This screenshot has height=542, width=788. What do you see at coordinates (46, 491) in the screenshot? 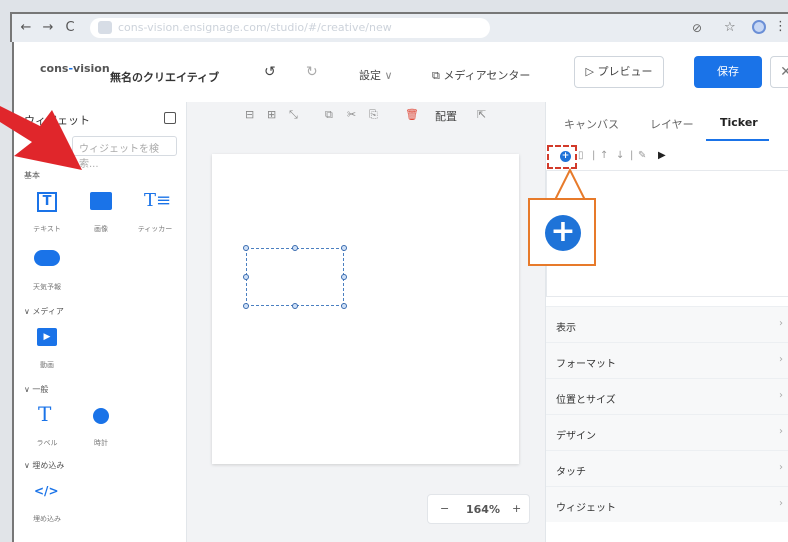
I see `embed-icon: </>` at bounding box center [46, 491].